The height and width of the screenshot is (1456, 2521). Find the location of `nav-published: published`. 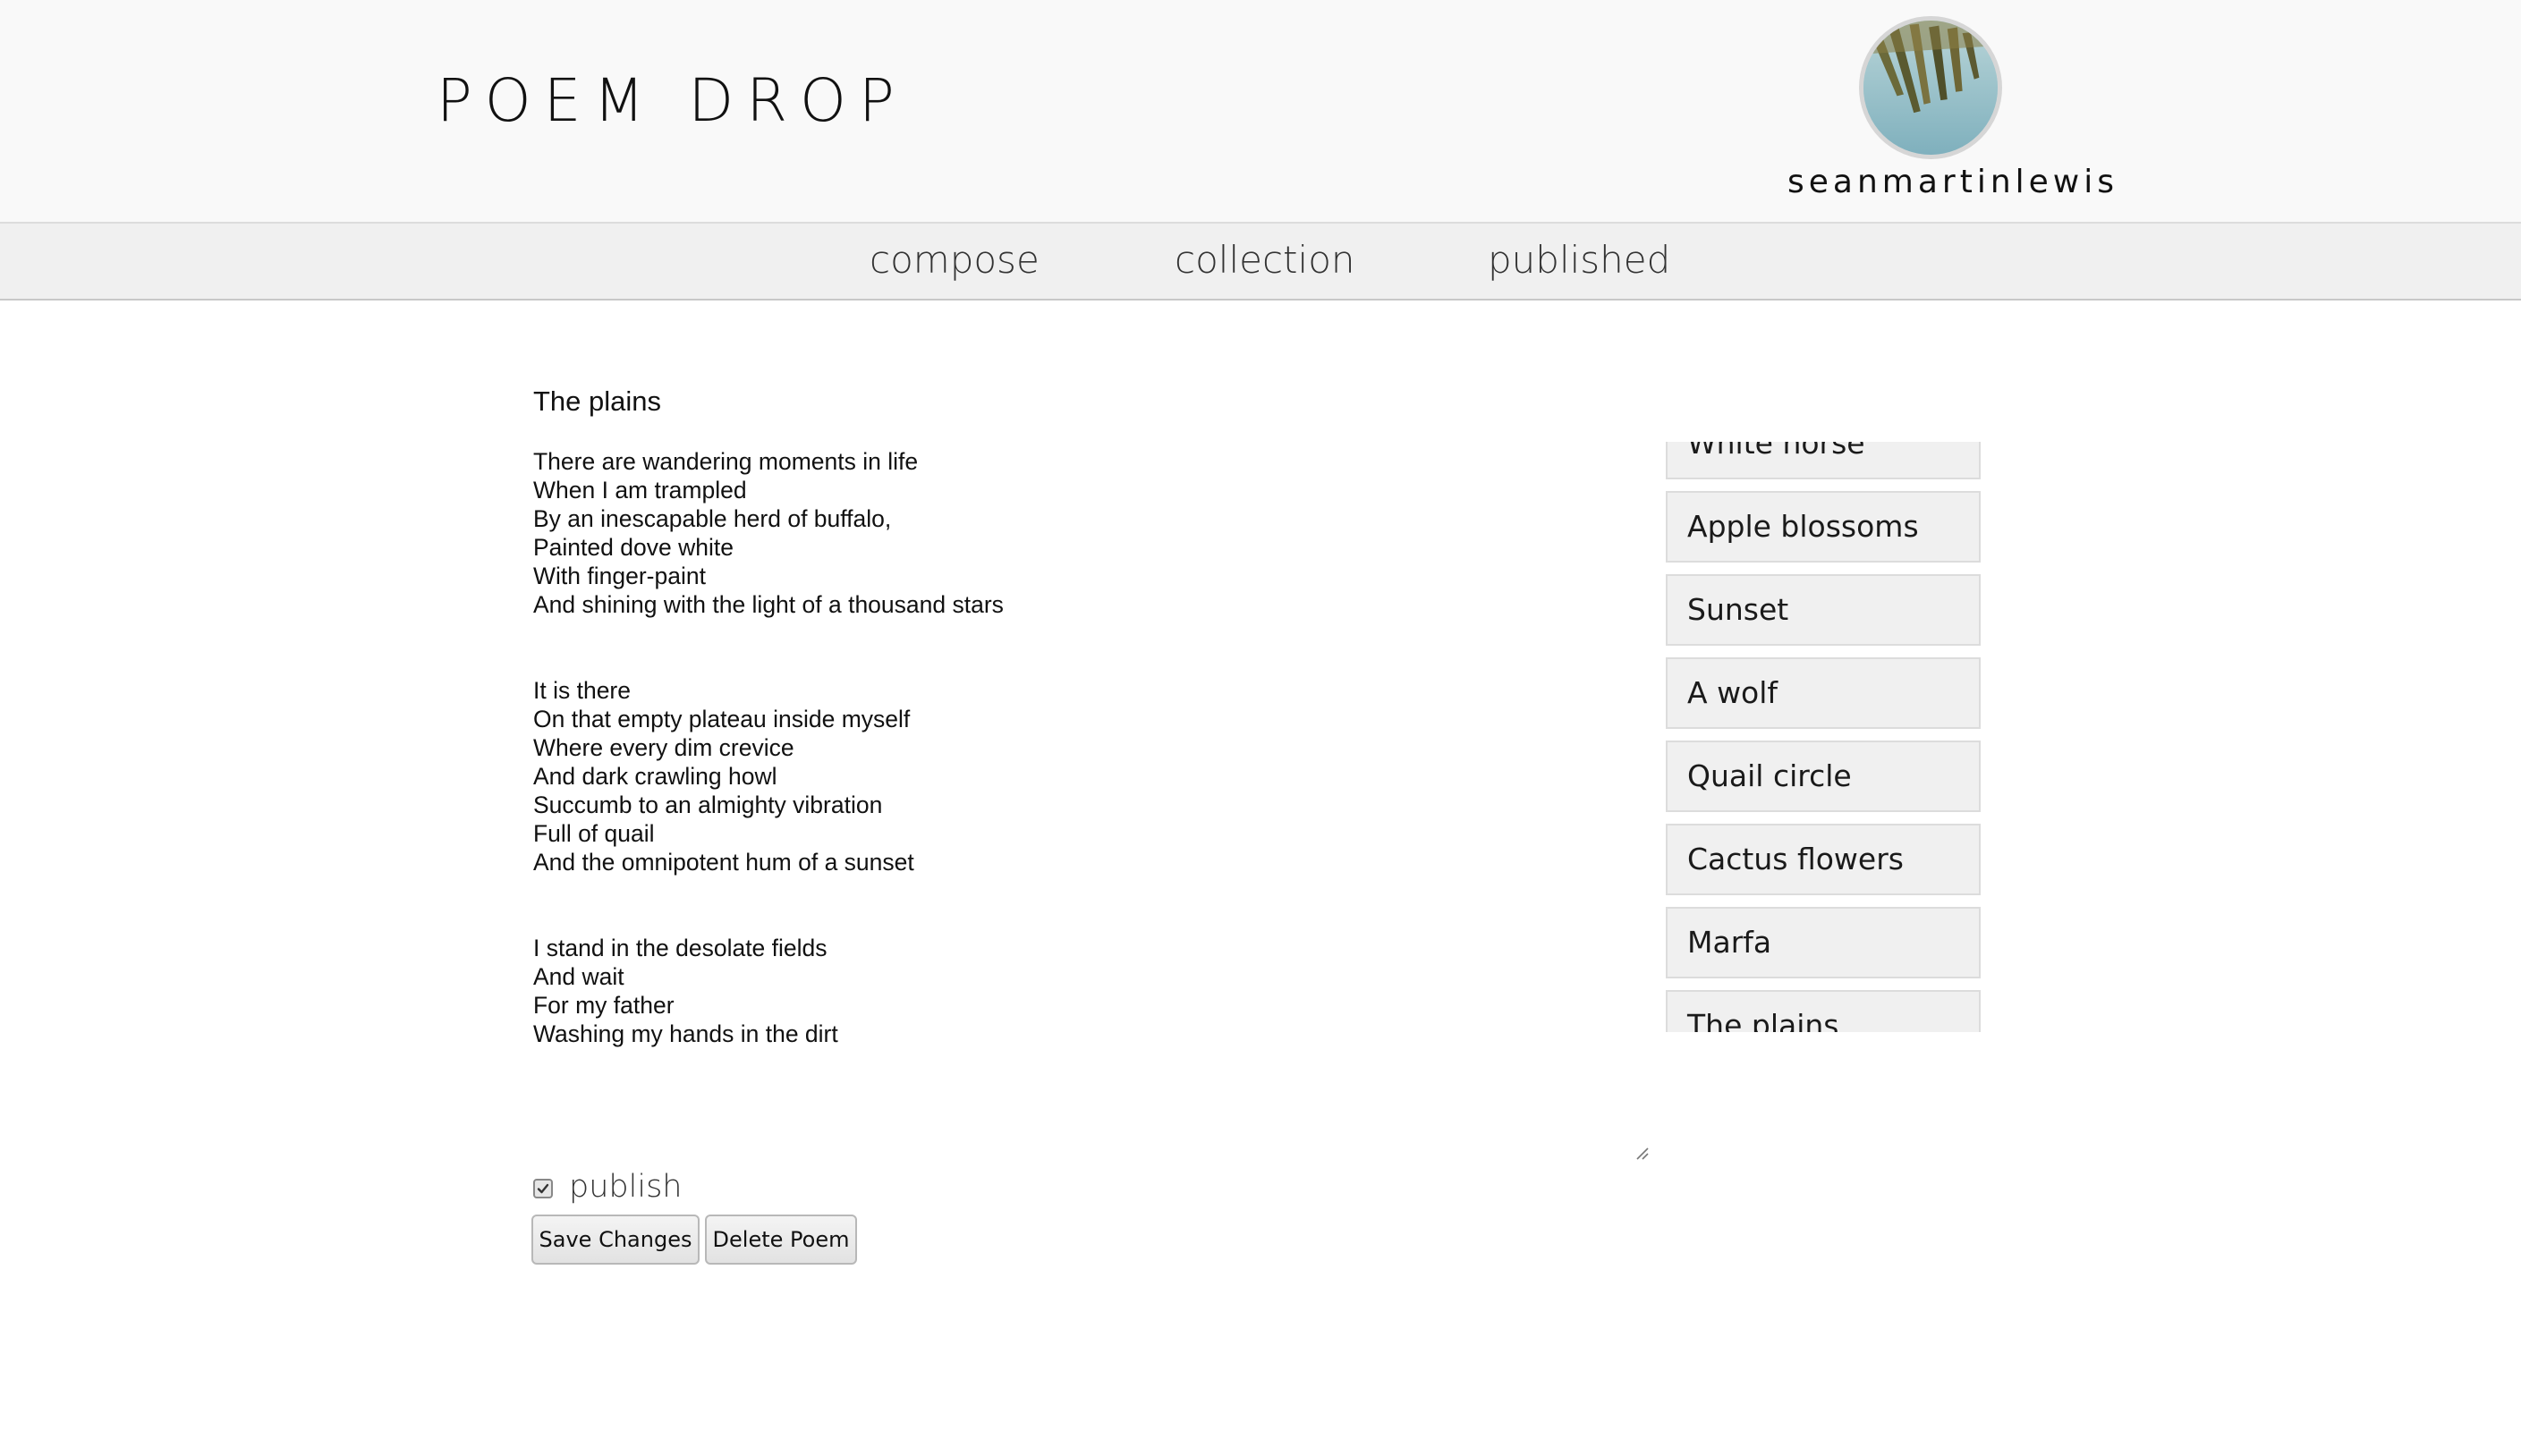

nav-published: published is located at coordinates (1579, 260).